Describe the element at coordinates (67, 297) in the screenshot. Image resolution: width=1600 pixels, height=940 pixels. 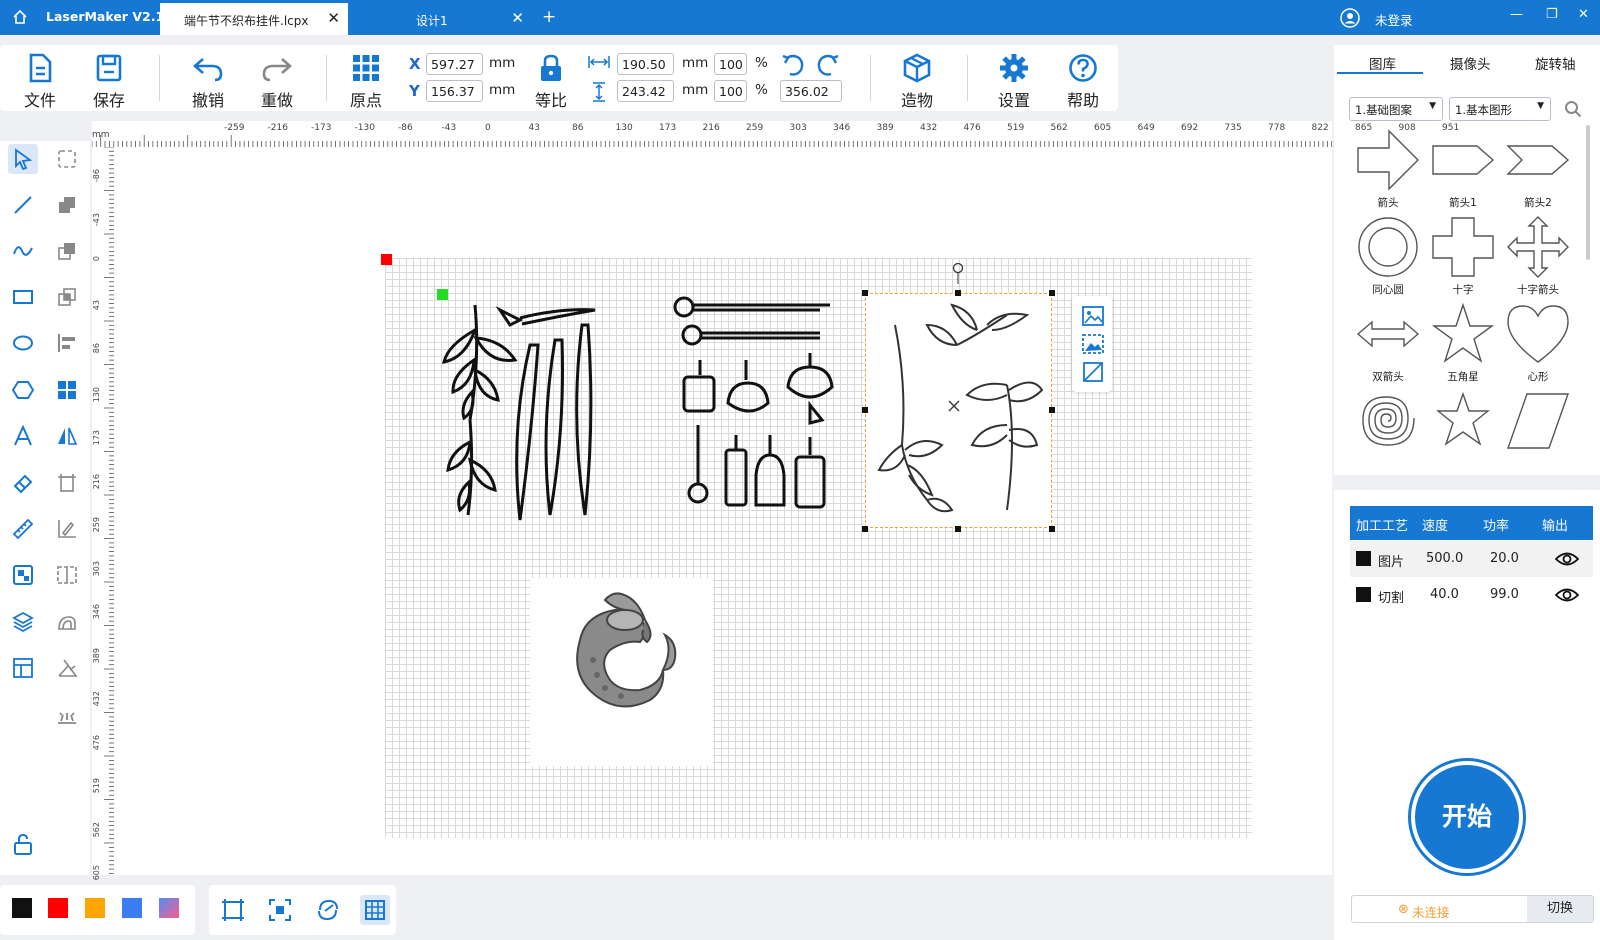
I see `boolean-intersect-tool` at that location.